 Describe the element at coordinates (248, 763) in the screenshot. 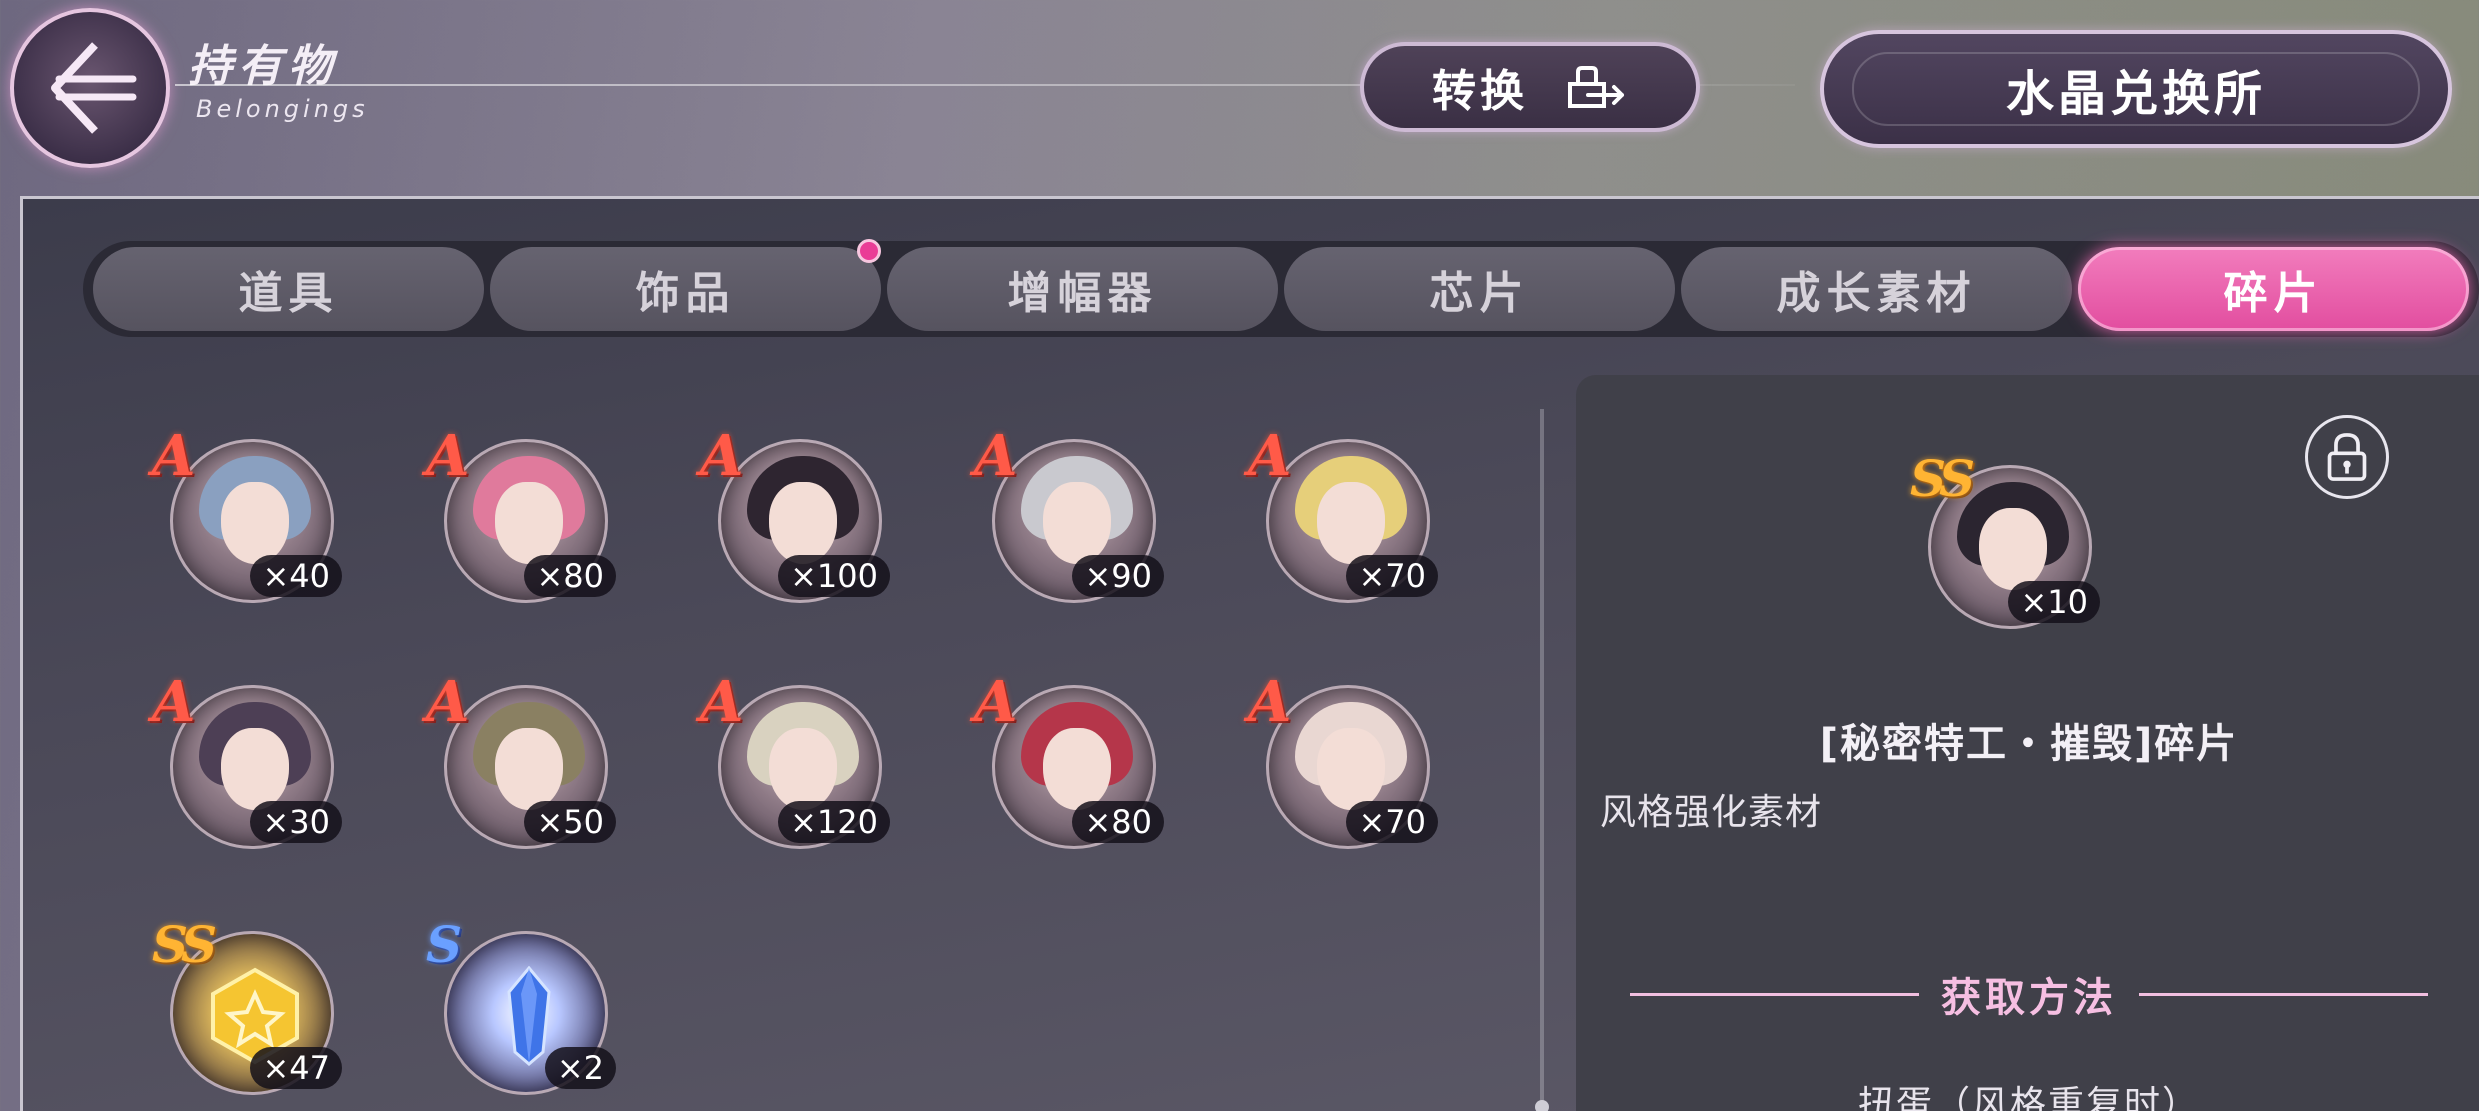

I see `item-slot: A ×30` at that location.